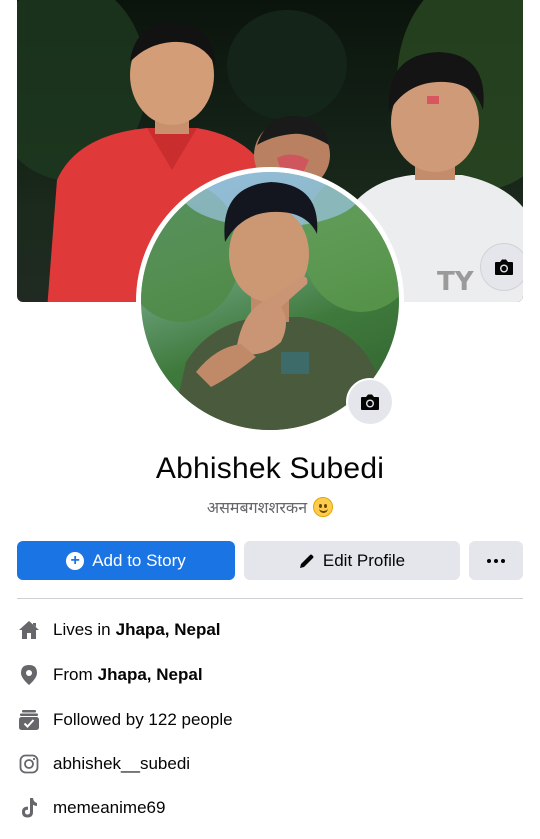  I want to click on svg-text: TY, so click(456, 282).